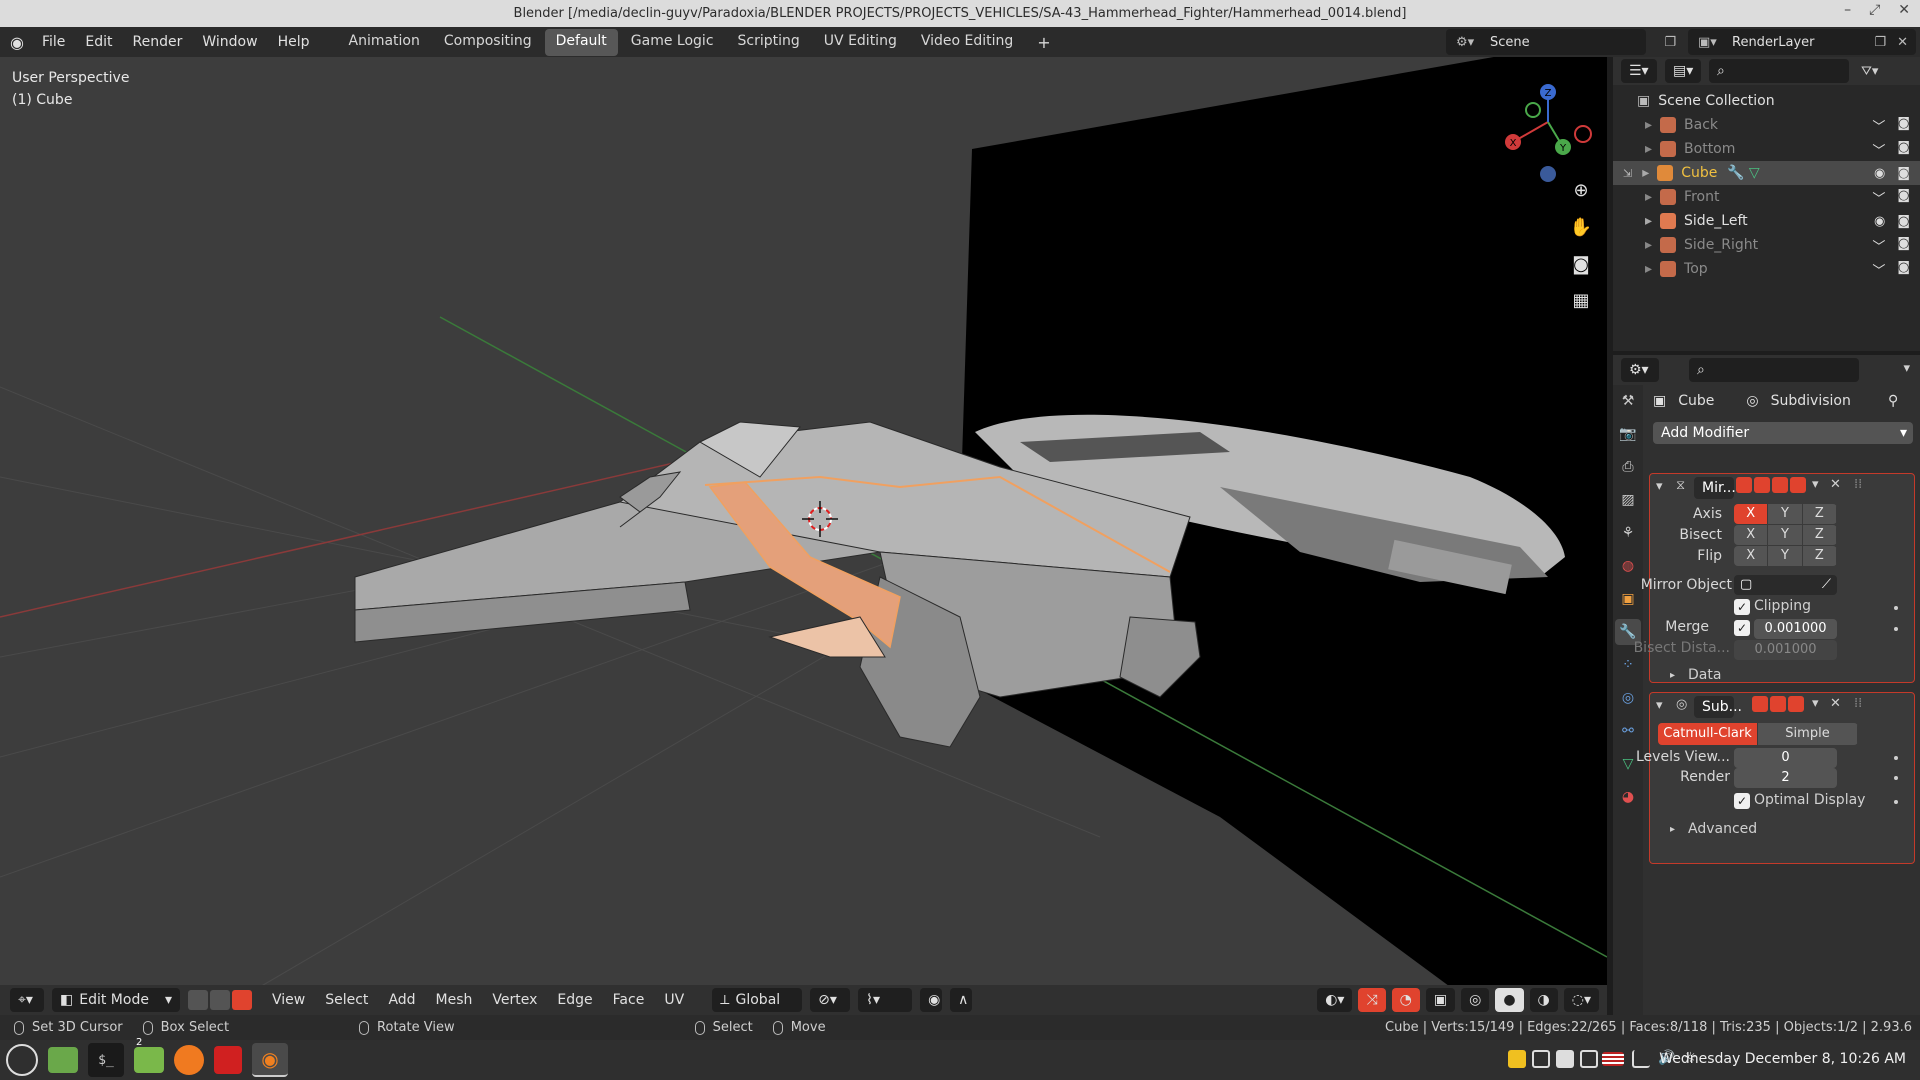 This screenshot has width=1920, height=1080. What do you see at coordinates (672, 42) in the screenshot?
I see `tab-game-logic: Game Logic` at bounding box center [672, 42].